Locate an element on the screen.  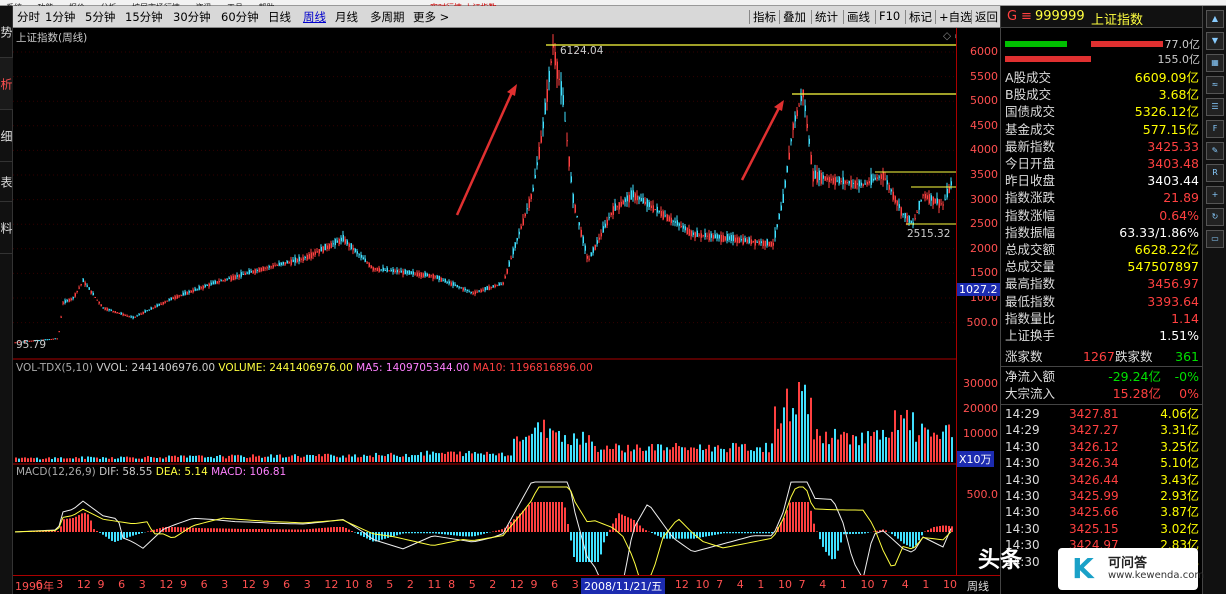
toolbar-button-2: 统计 is located at coordinates (826, 17).